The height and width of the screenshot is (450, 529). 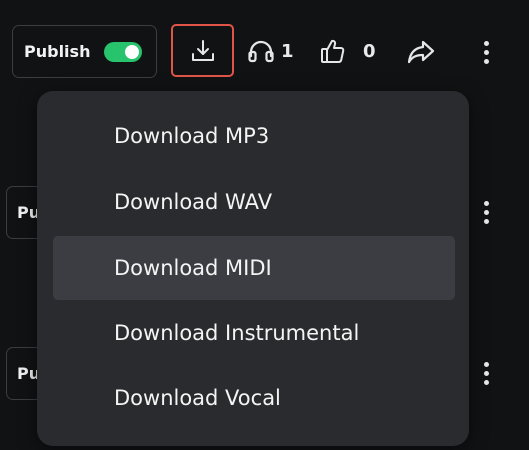 What do you see at coordinates (132, 51) in the screenshot?
I see `switch-knob` at bounding box center [132, 51].